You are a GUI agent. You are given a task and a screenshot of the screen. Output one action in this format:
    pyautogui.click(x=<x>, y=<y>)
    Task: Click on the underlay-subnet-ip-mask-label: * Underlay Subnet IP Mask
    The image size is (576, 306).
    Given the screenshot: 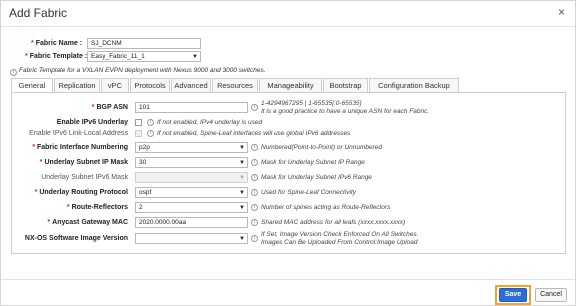 What is the action you would take?
    pyautogui.click(x=84, y=162)
    